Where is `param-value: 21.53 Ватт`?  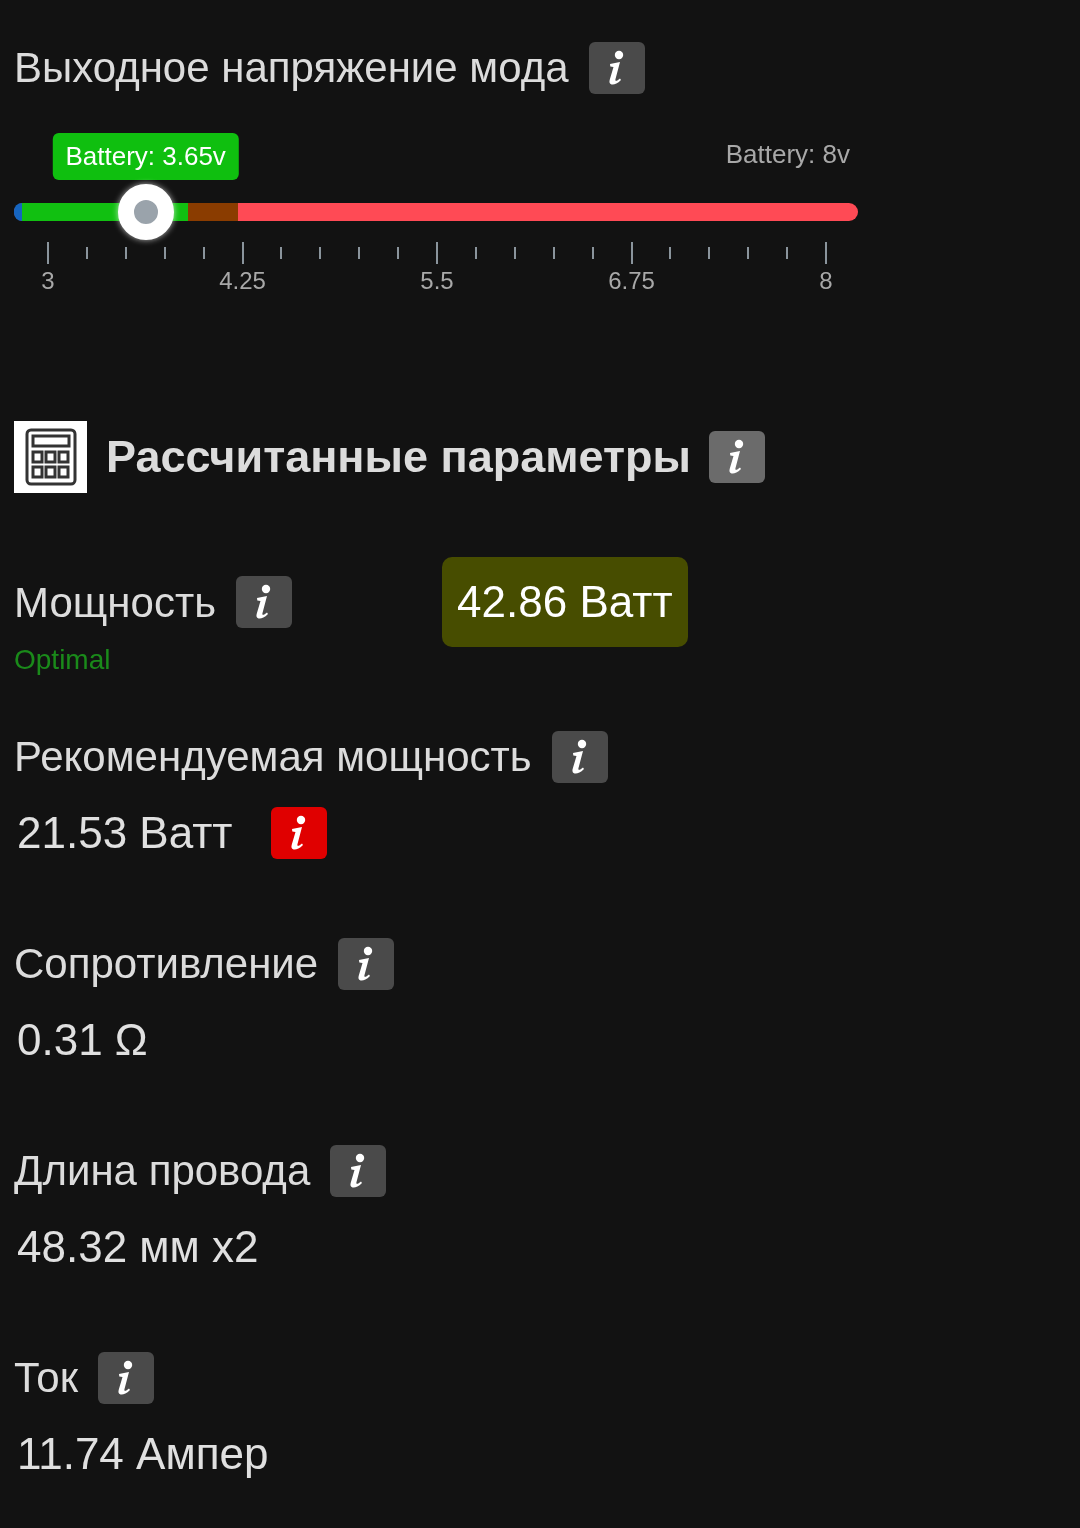 param-value: 21.53 Ватт is located at coordinates (125, 833).